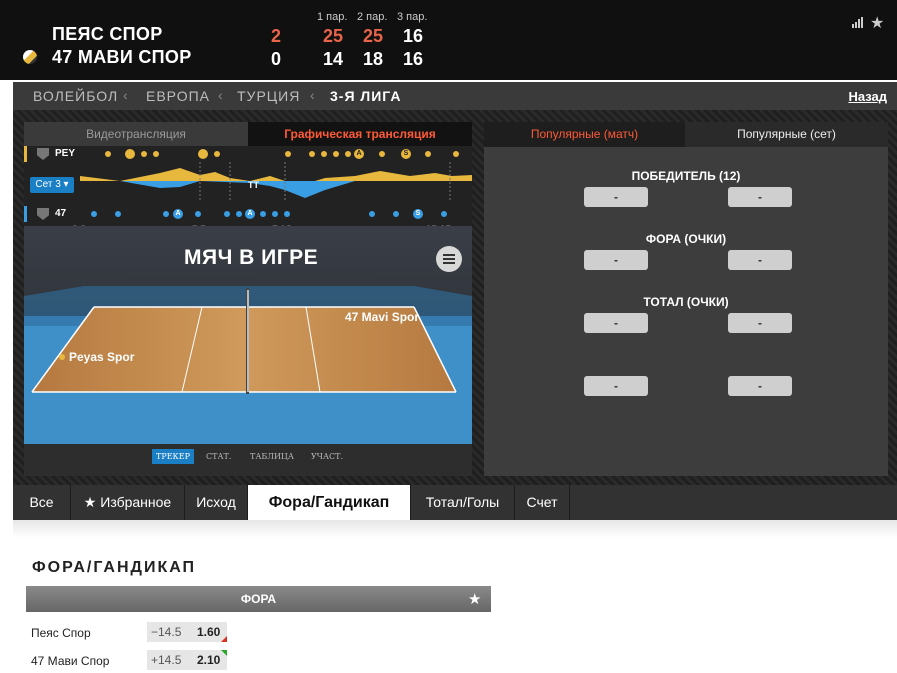 The image size is (897, 673). I want to click on odd-value: 1.60, so click(209, 632).